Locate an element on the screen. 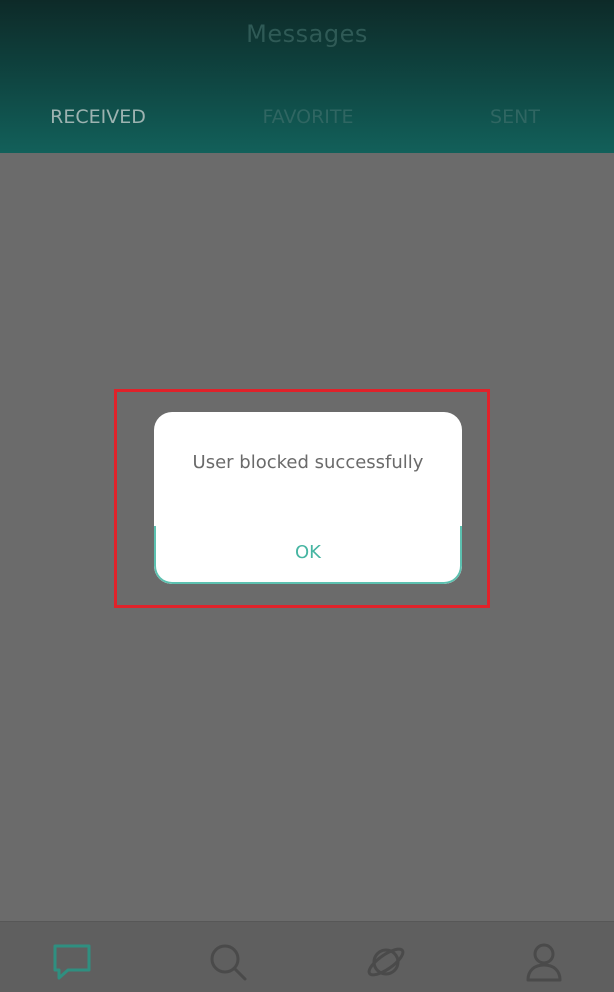 The image size is (614, 992). nav-discover is located at coordinates (386, 962).